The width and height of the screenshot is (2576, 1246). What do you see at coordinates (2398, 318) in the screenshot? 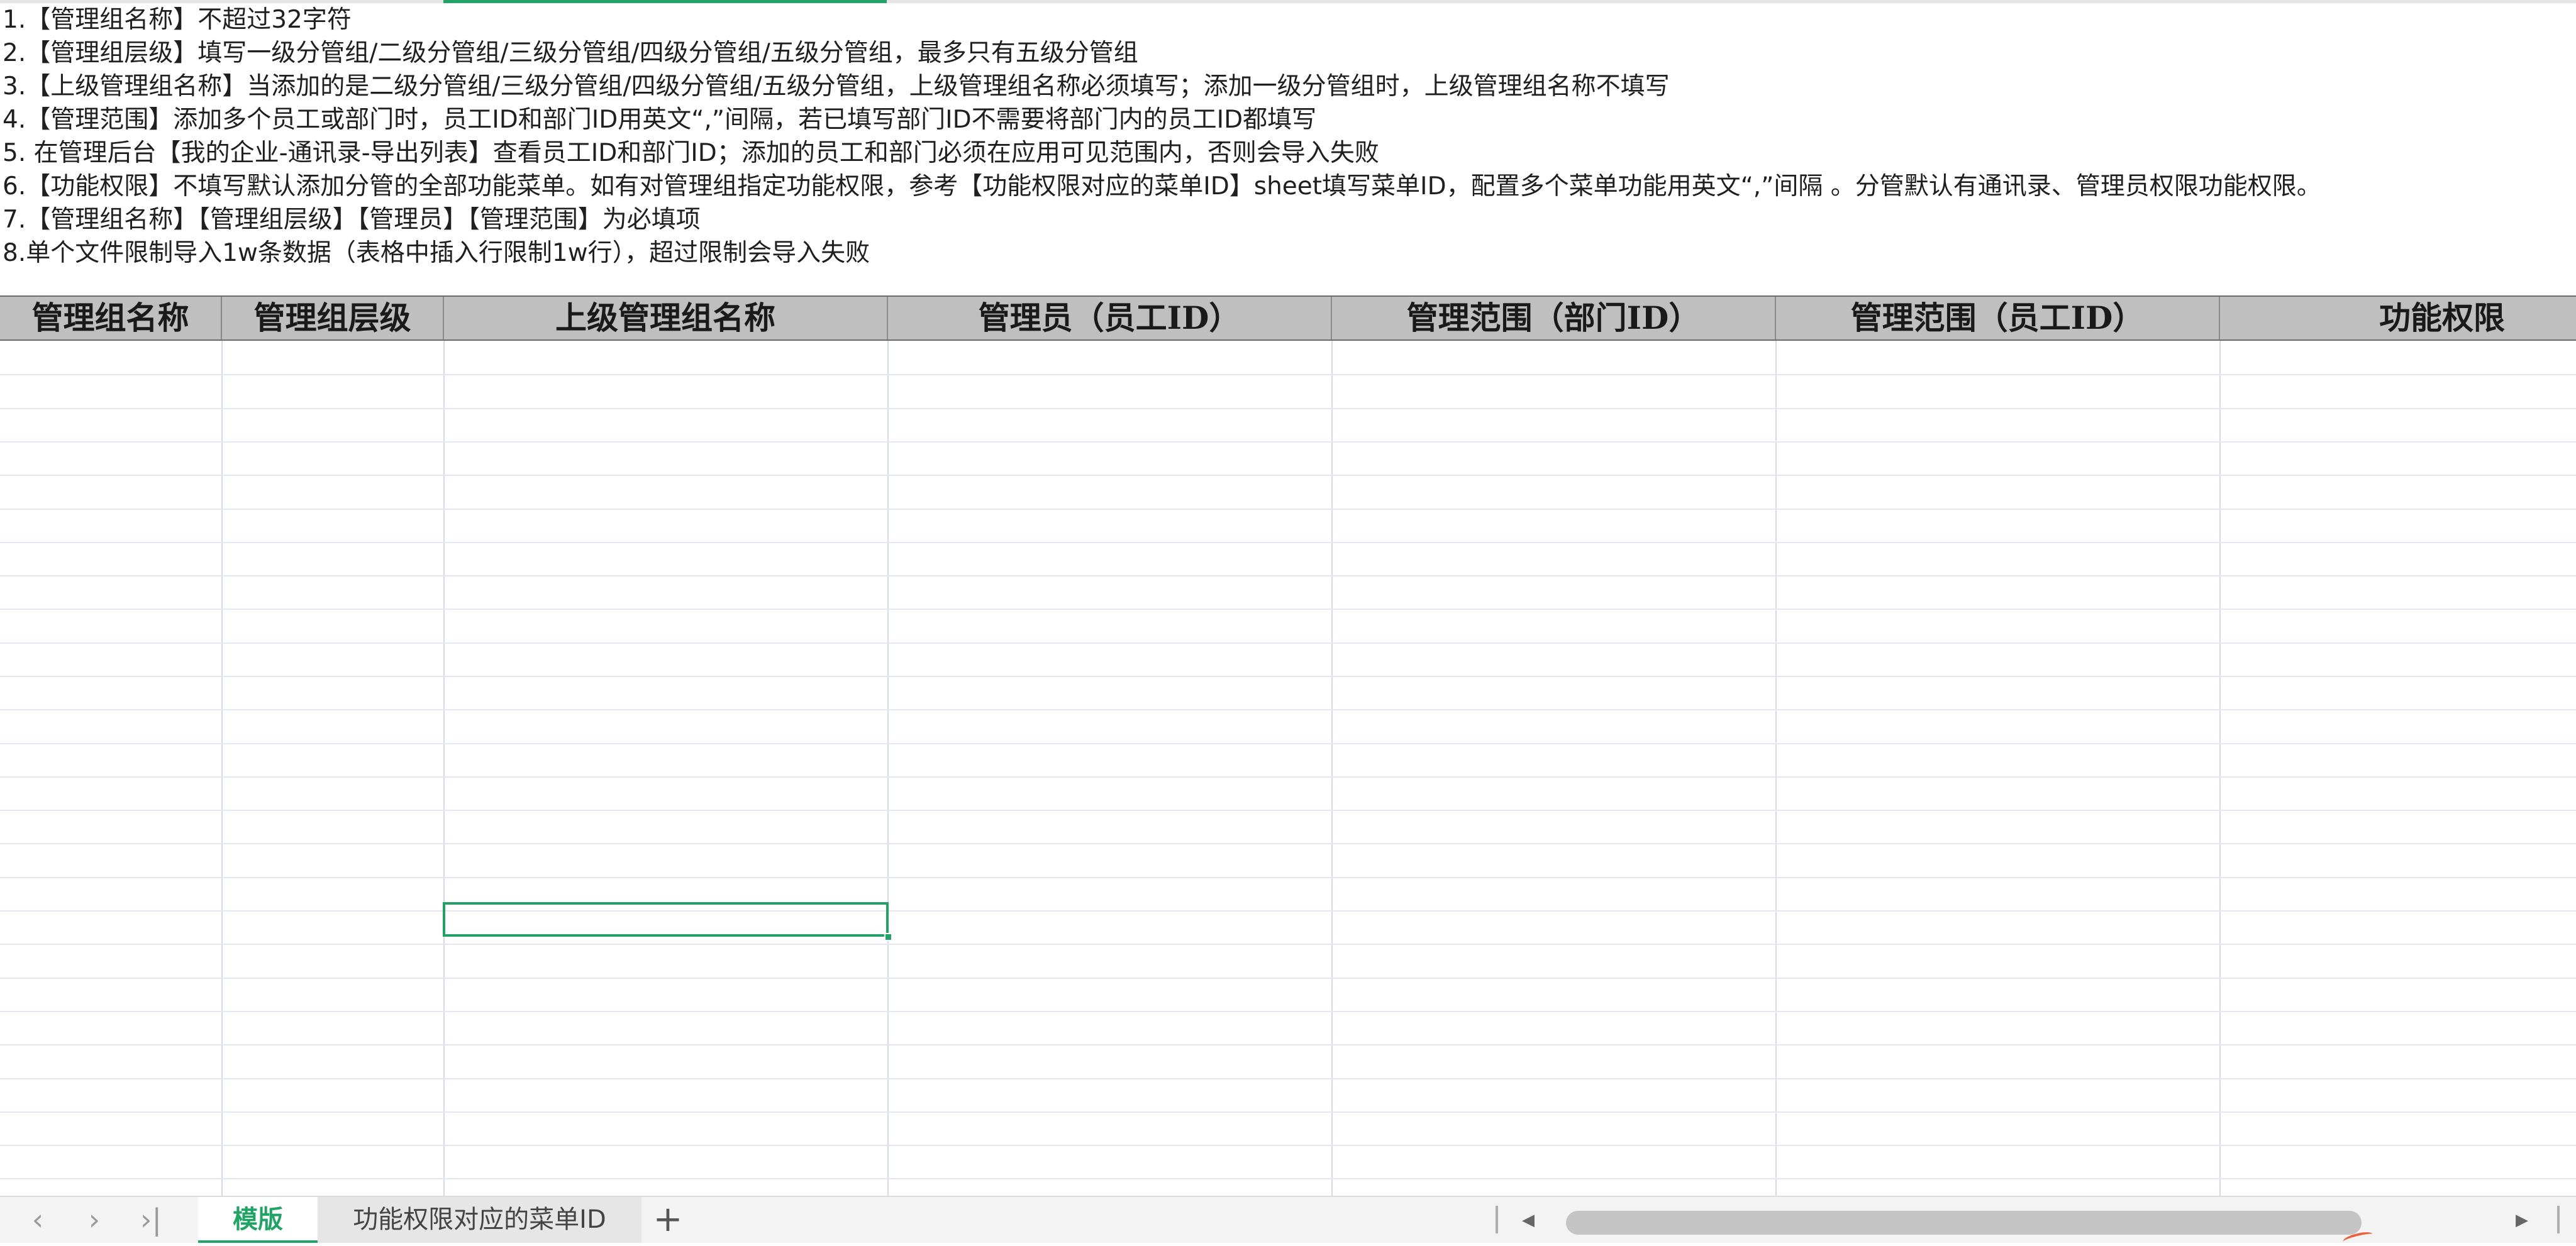
I see `header-function-permission: 功能权限` at bounding box center [2398, 318].